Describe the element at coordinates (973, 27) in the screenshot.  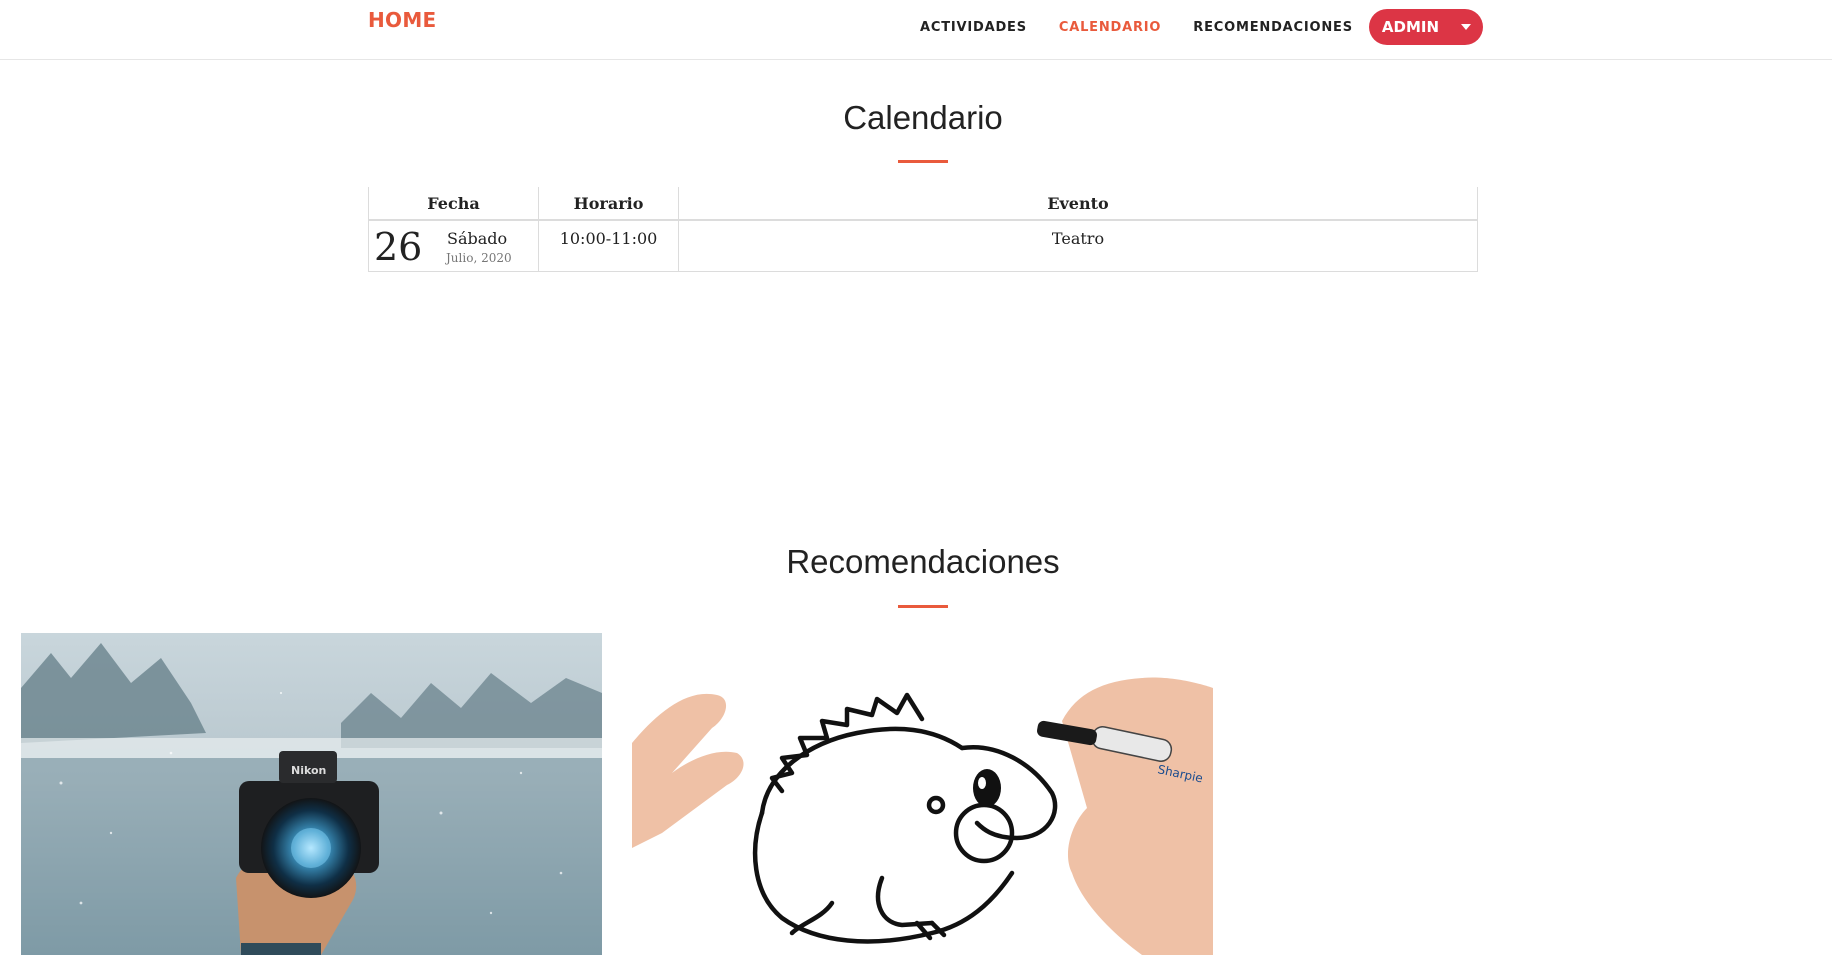
I see `nav-link-actividades: ACTIVIDADES` at that location.